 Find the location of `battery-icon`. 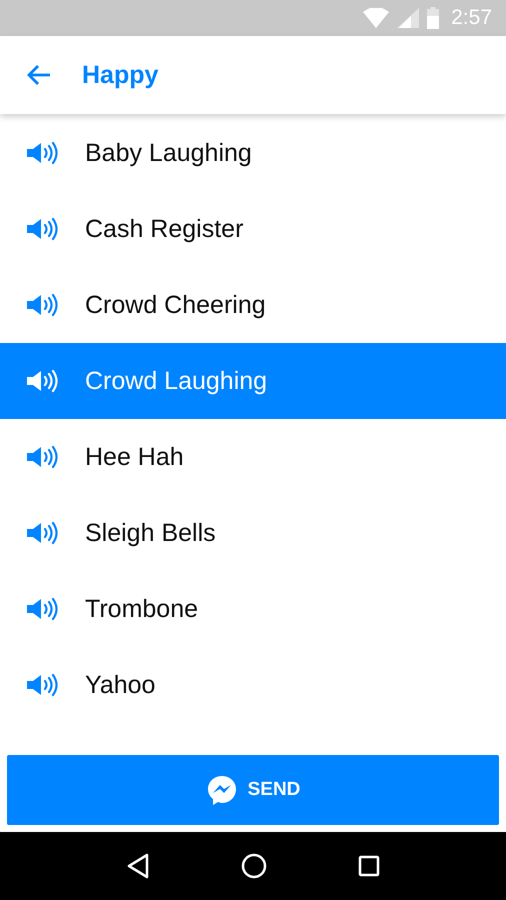

battery-icon is located at coordinates (433, 18).